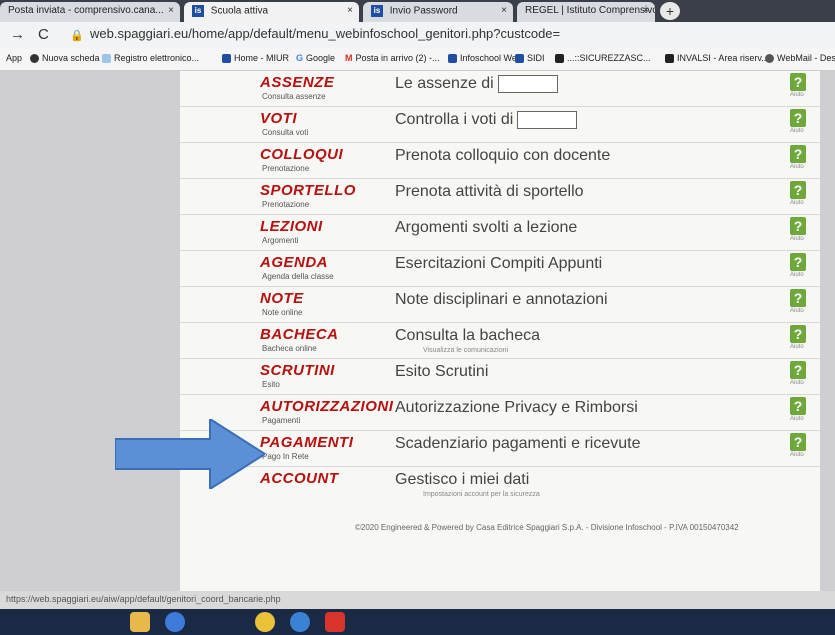  I want to click on menu-description: Autorizzazione Privacy e Rimborsi, so click(516, 408).